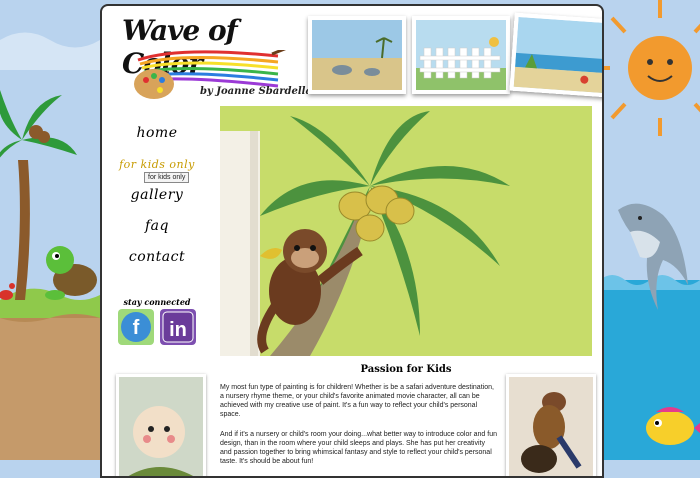 Image resolution: width=700 pixels, height=478 pixels. What do you see at coordinates (461, 55) in the screenshot?
I see `gallery-thumbnail-fence` at bounding box center [461, 55].